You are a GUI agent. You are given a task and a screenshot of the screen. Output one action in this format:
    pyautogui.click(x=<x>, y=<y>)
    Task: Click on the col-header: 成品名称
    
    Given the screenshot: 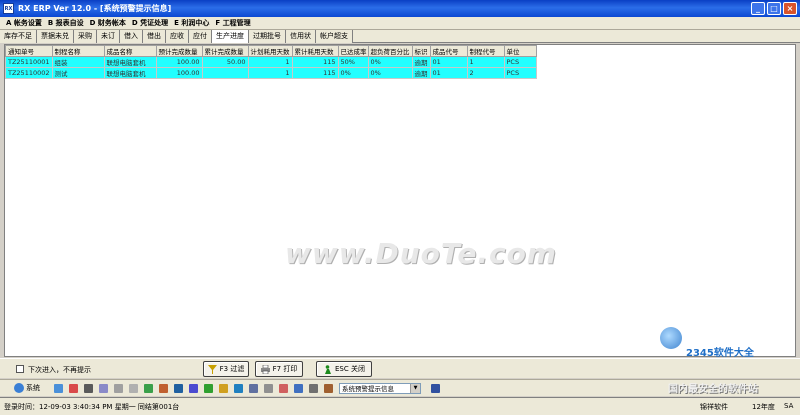 What is the action you would take?
    pyautogui.click(x=130, y=51)
    